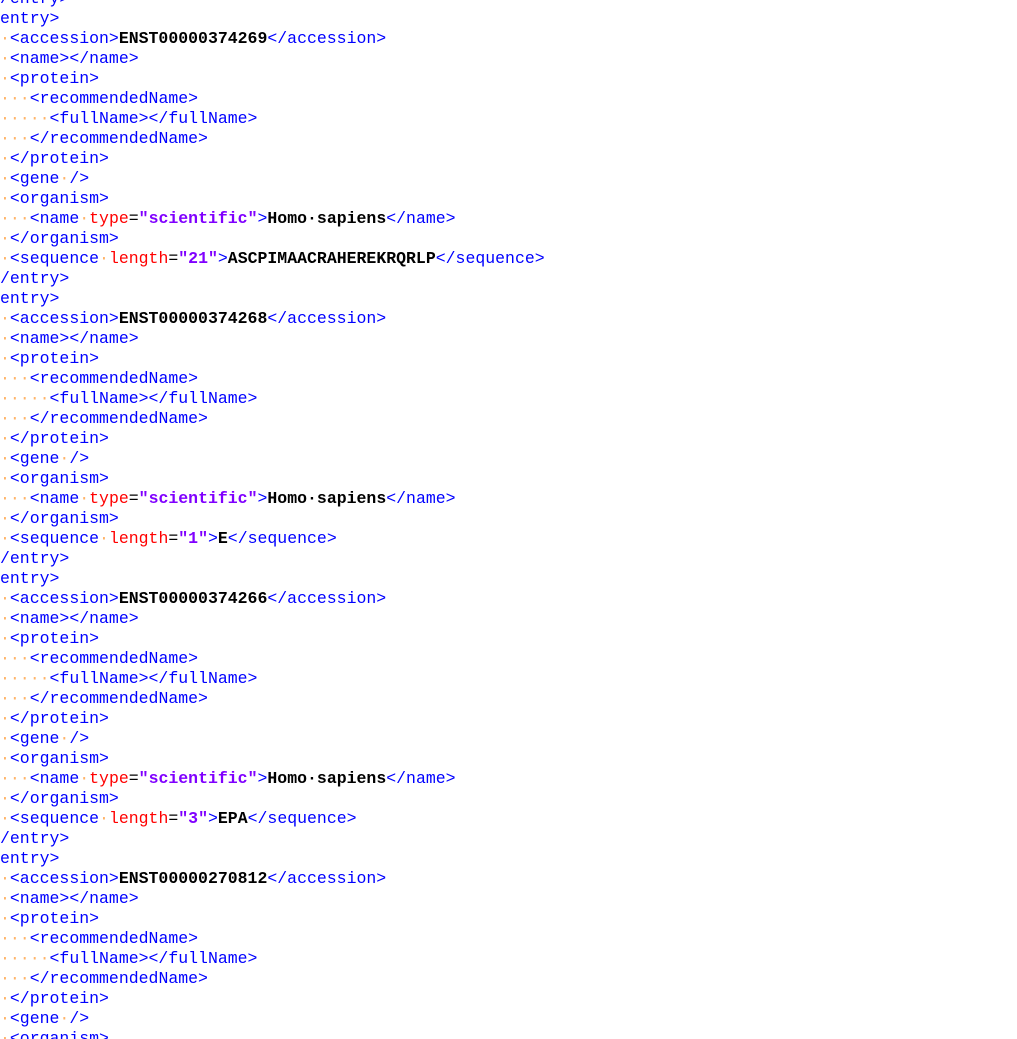  I want to click on accession: ENST00000374268, so click(193, 318).